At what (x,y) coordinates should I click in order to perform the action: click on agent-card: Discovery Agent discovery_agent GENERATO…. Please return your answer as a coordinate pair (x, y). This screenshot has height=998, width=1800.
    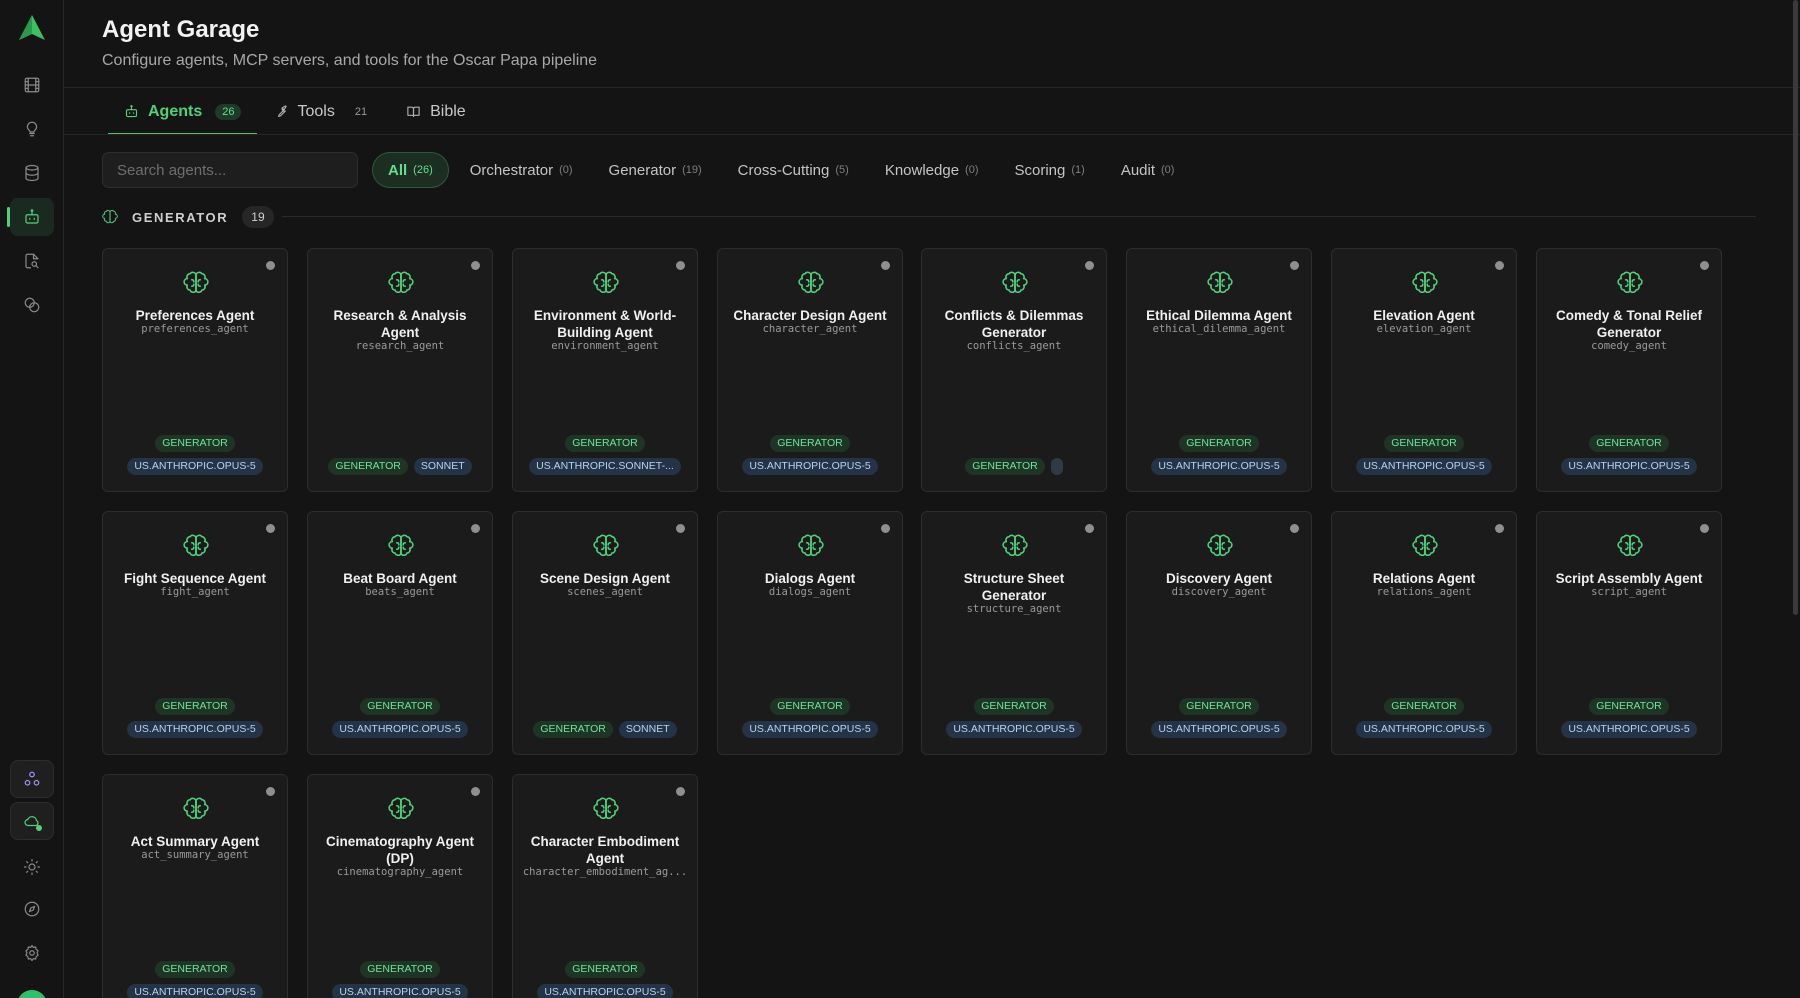
    Looking at the image, I should click on (1219, 633).